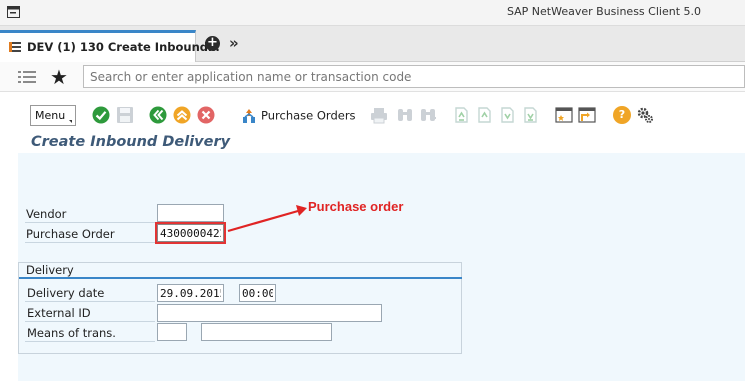  I want to click on external-id-field, so click(269, 313).